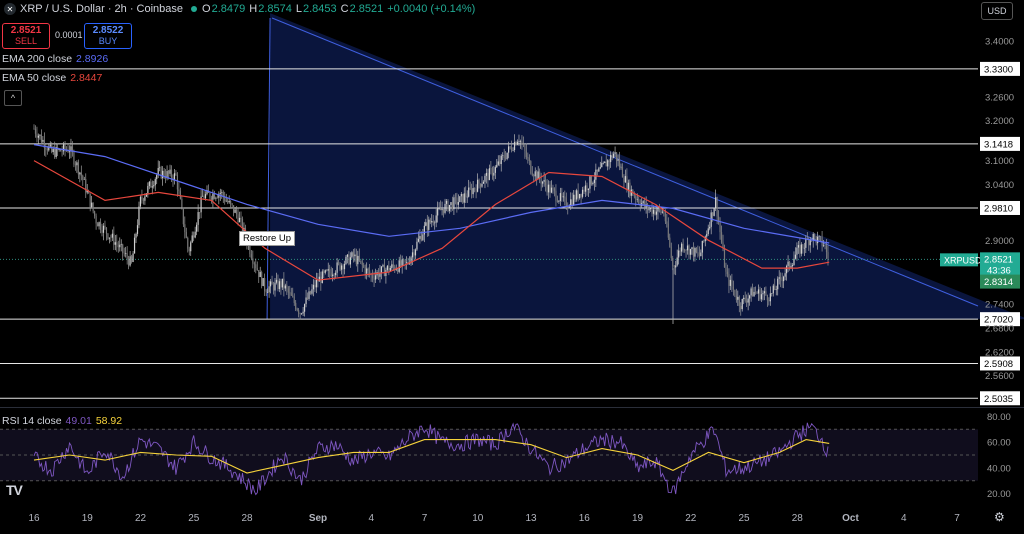 The width and height of the screenshot is (1024, 534). I want to click on level-price-label-15: 2.5908, so click(998, 364).